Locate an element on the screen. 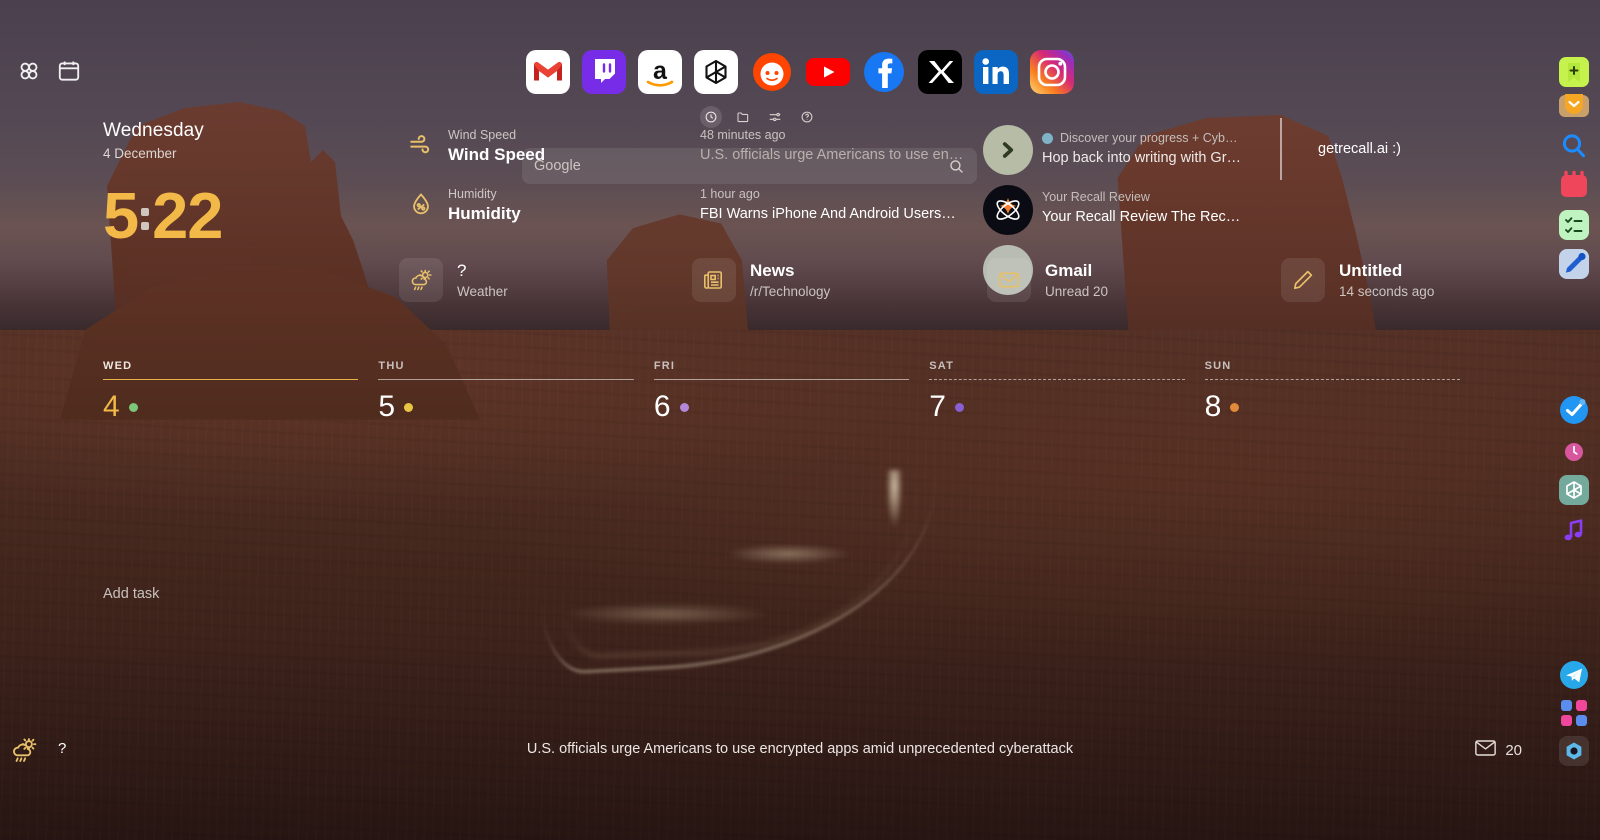  day-label: SUN is located at coordinates (1218, 366).